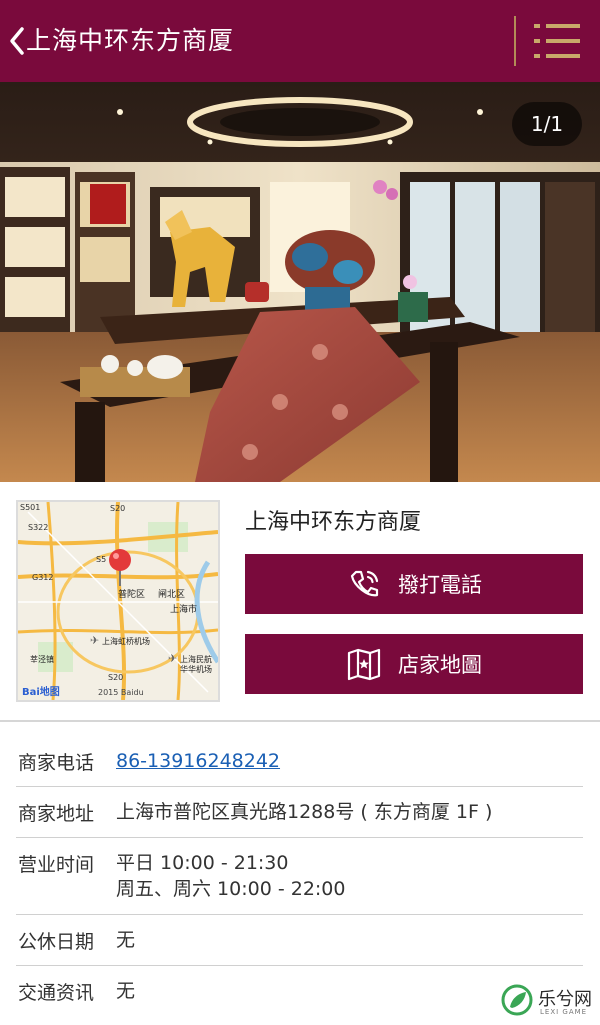 This screenshot has height=1025, width=600. I want to click on watermark-sub: LEXI GAME, so click(564, 1012).